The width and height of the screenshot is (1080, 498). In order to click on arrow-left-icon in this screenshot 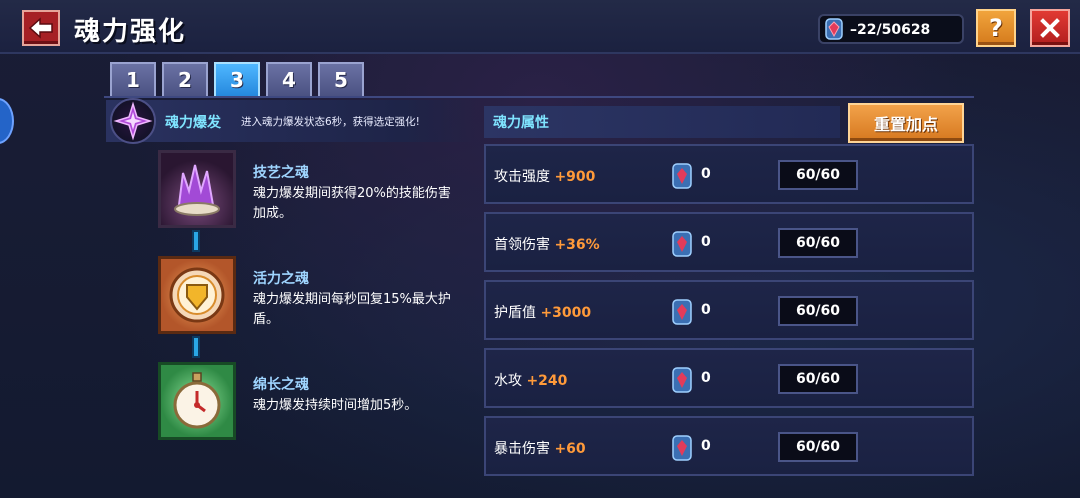, I will do `click(40, 28)`.